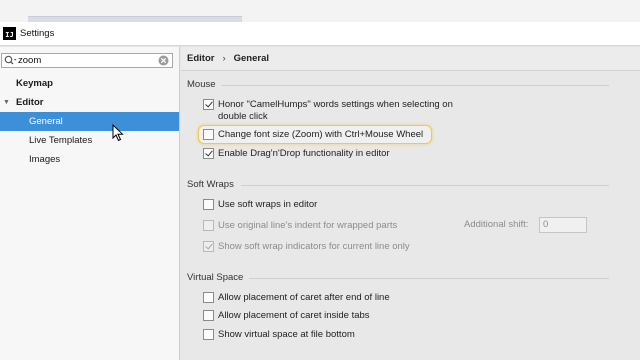 Image resolution: width=640 pixels, height=360 pixels. Describe the element at coordinates (294, 315) in the screenshot. I see `option-label: Allow placement of caret inside tabs` at that location.